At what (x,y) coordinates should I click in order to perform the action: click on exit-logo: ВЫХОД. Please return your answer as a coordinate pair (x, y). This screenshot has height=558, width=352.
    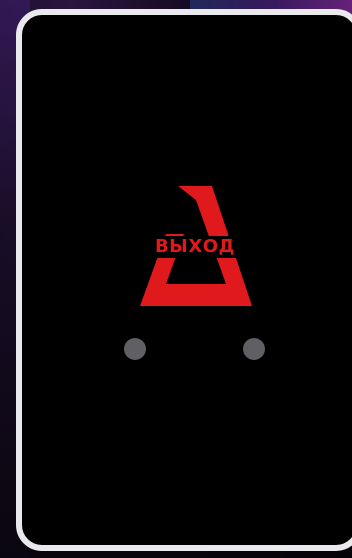
    Looking at the image, I should click on (195, 246).